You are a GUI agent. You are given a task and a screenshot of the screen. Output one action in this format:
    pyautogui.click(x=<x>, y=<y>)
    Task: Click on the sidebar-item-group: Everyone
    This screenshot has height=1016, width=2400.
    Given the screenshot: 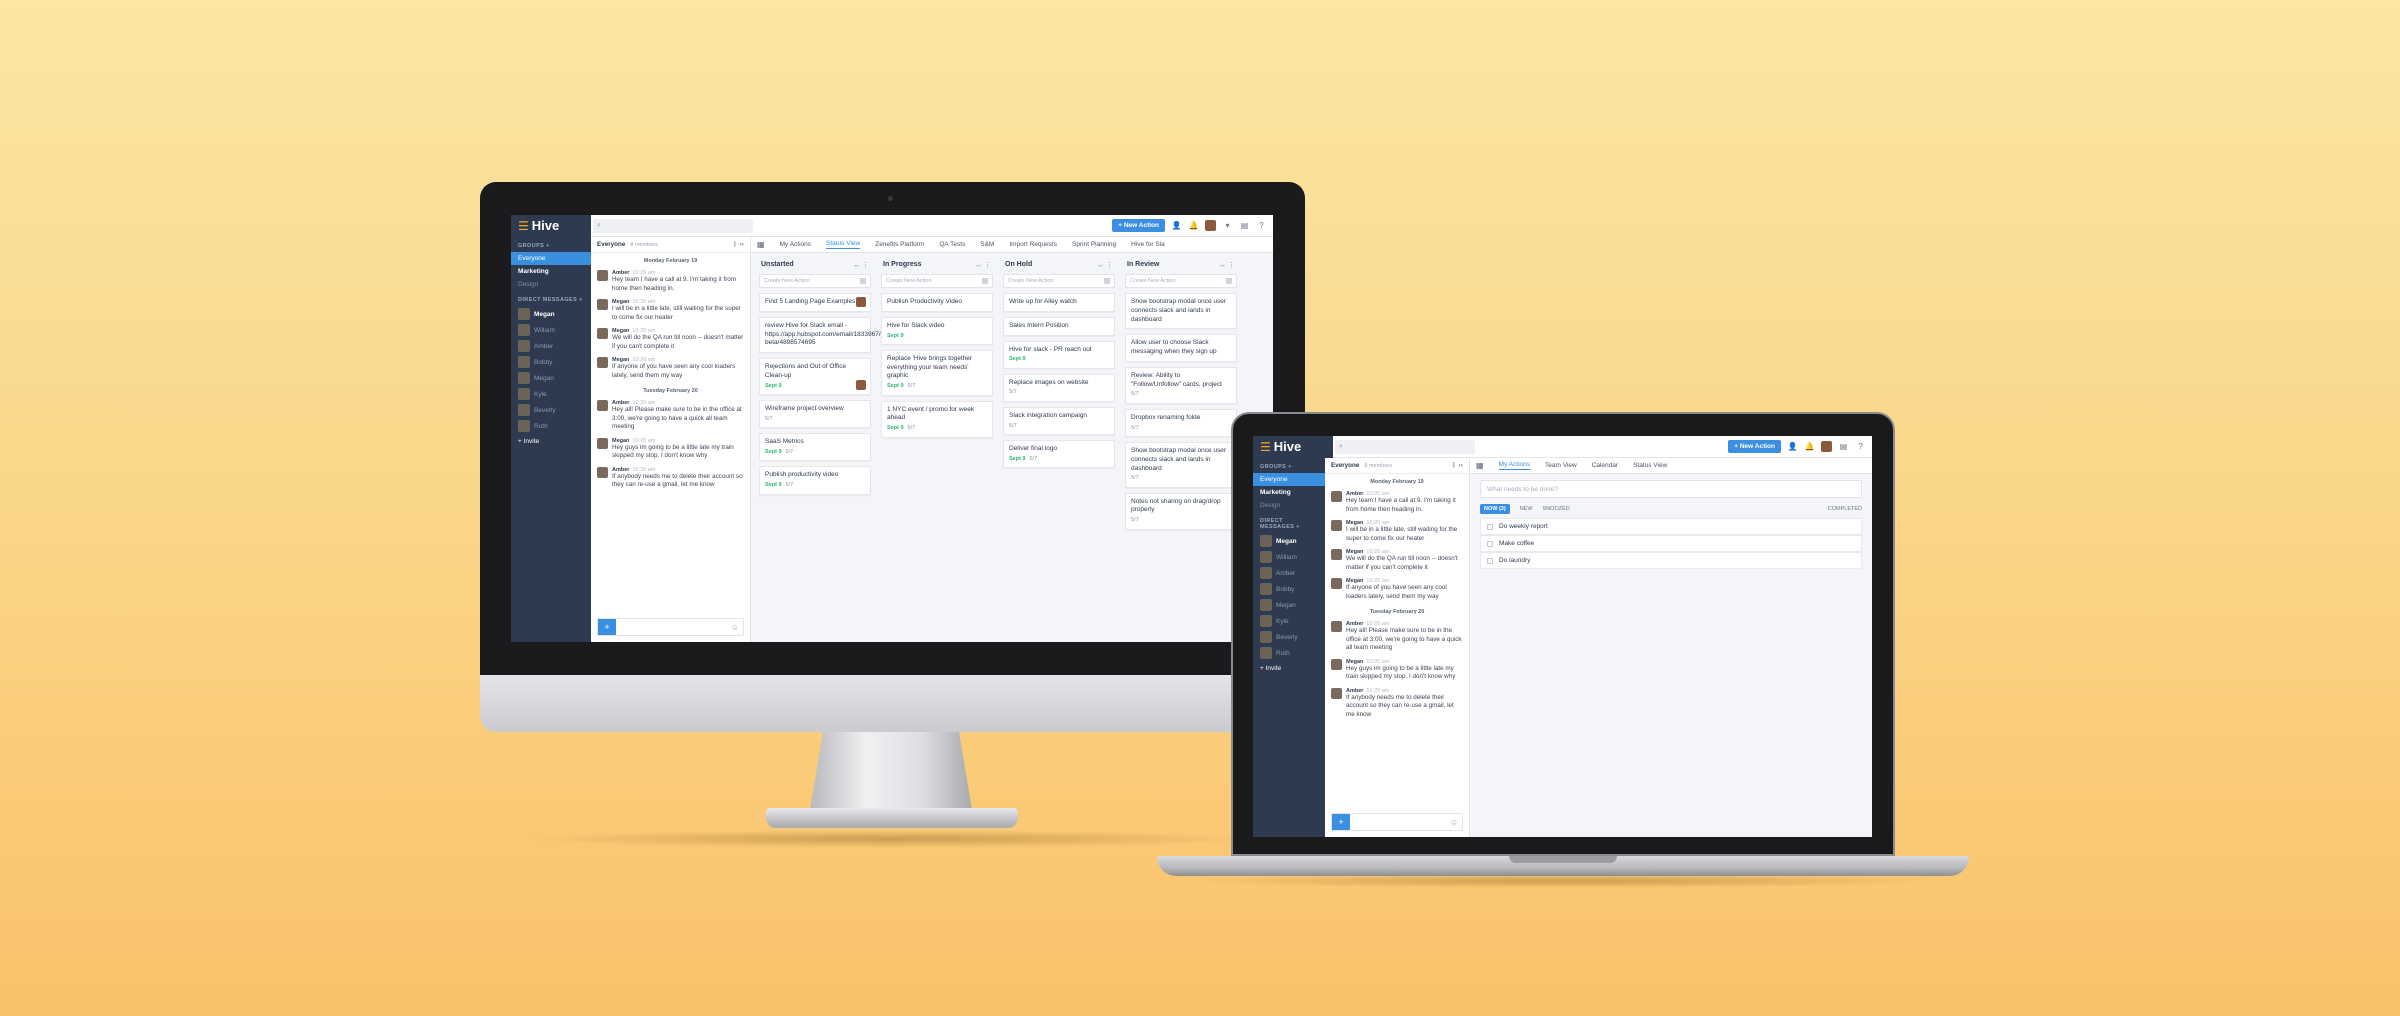 What is the action you would take?
    pyautogui.click(x=1289, y=479)
    